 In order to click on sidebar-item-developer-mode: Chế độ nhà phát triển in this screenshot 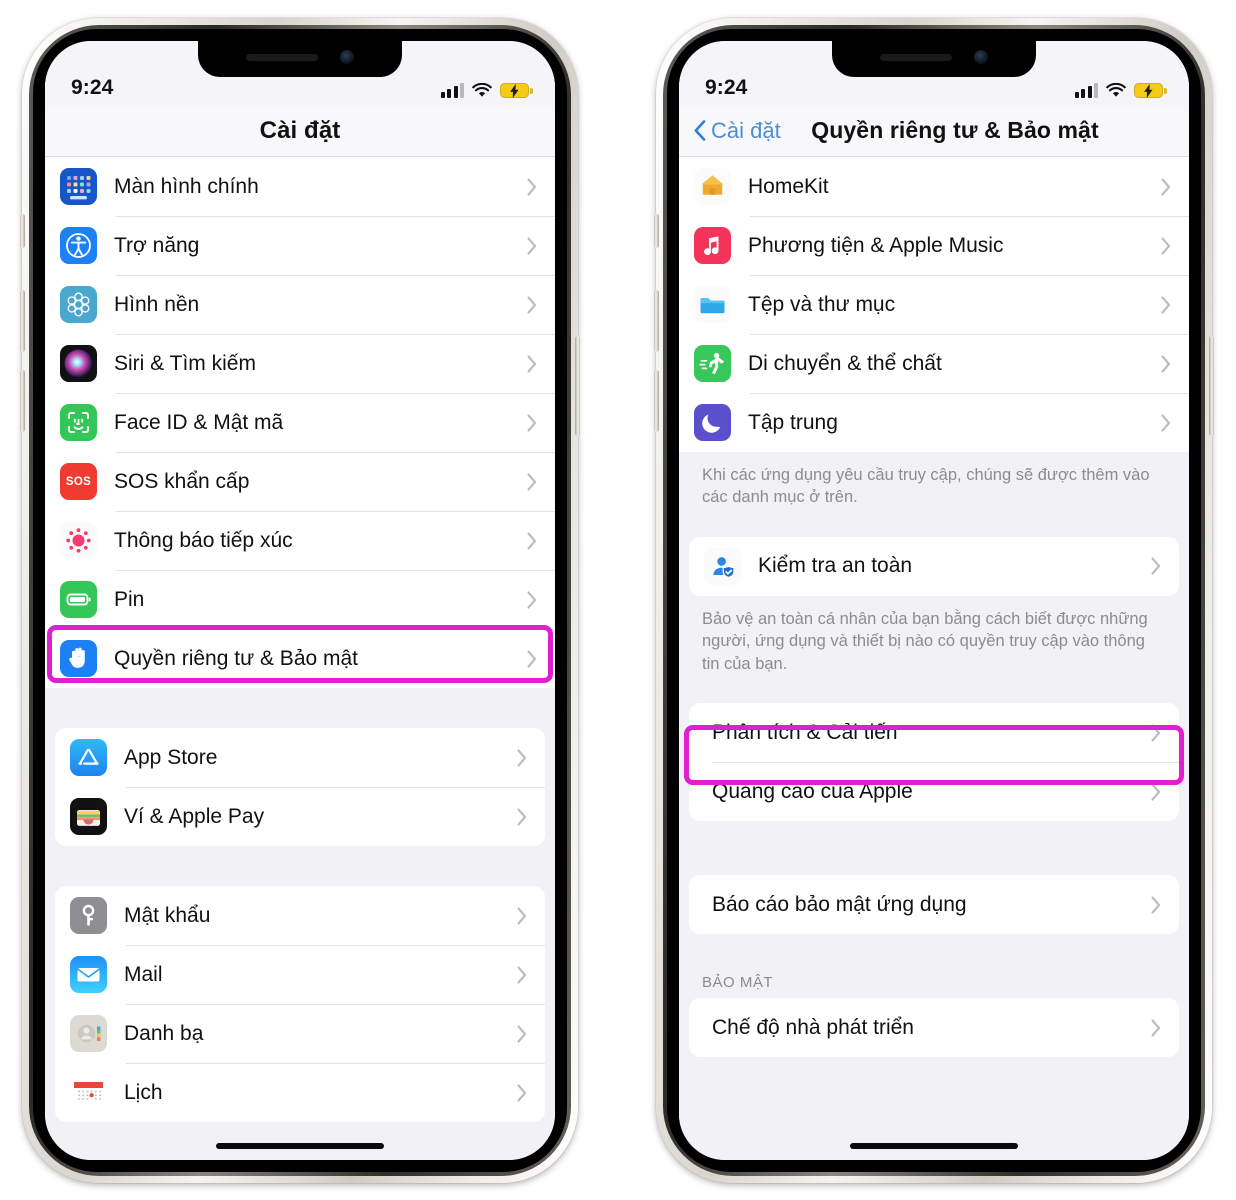, I will do `click(934, 1027)`.